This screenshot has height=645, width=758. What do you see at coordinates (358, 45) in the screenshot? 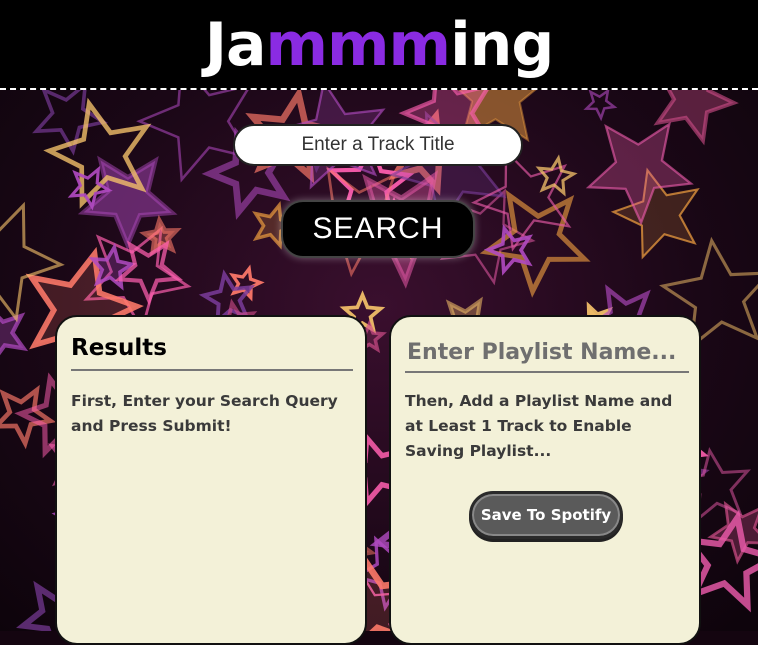
I see `logo-accent: mmm` at bounding box center [358, 45].